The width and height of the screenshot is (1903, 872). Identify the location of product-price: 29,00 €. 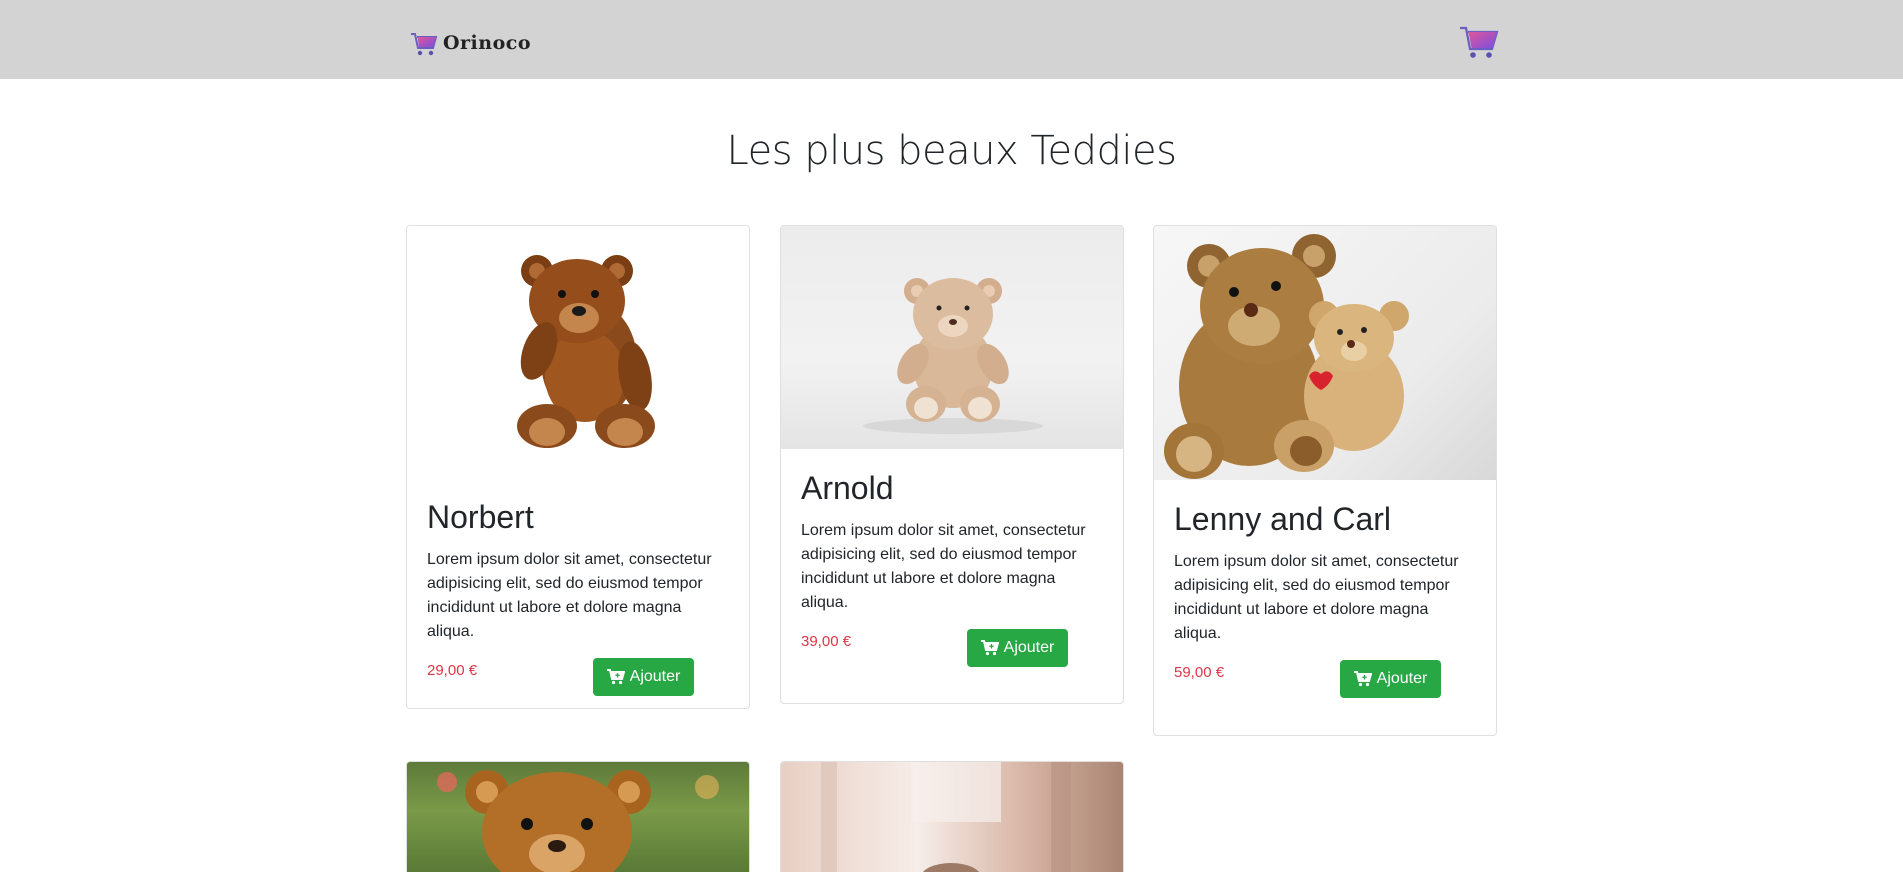
(452, 671).